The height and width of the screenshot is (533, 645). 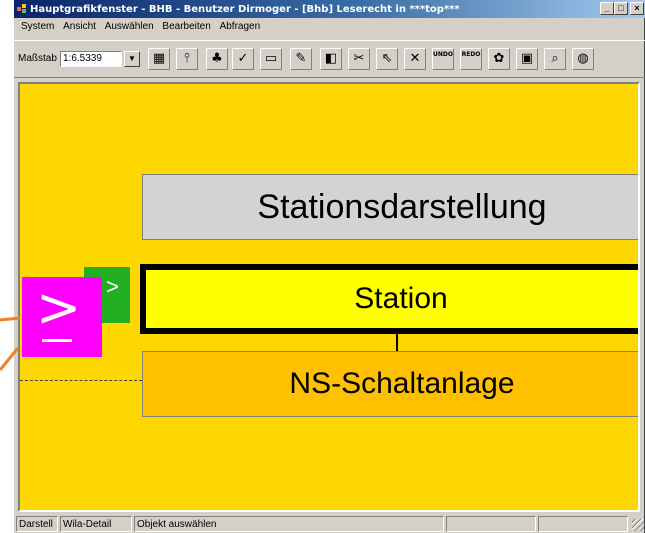 What do you see at coordinates (271, 59) in the screenshot?
I see `monitor-icon: ▭` at bounding box center [271, 59].